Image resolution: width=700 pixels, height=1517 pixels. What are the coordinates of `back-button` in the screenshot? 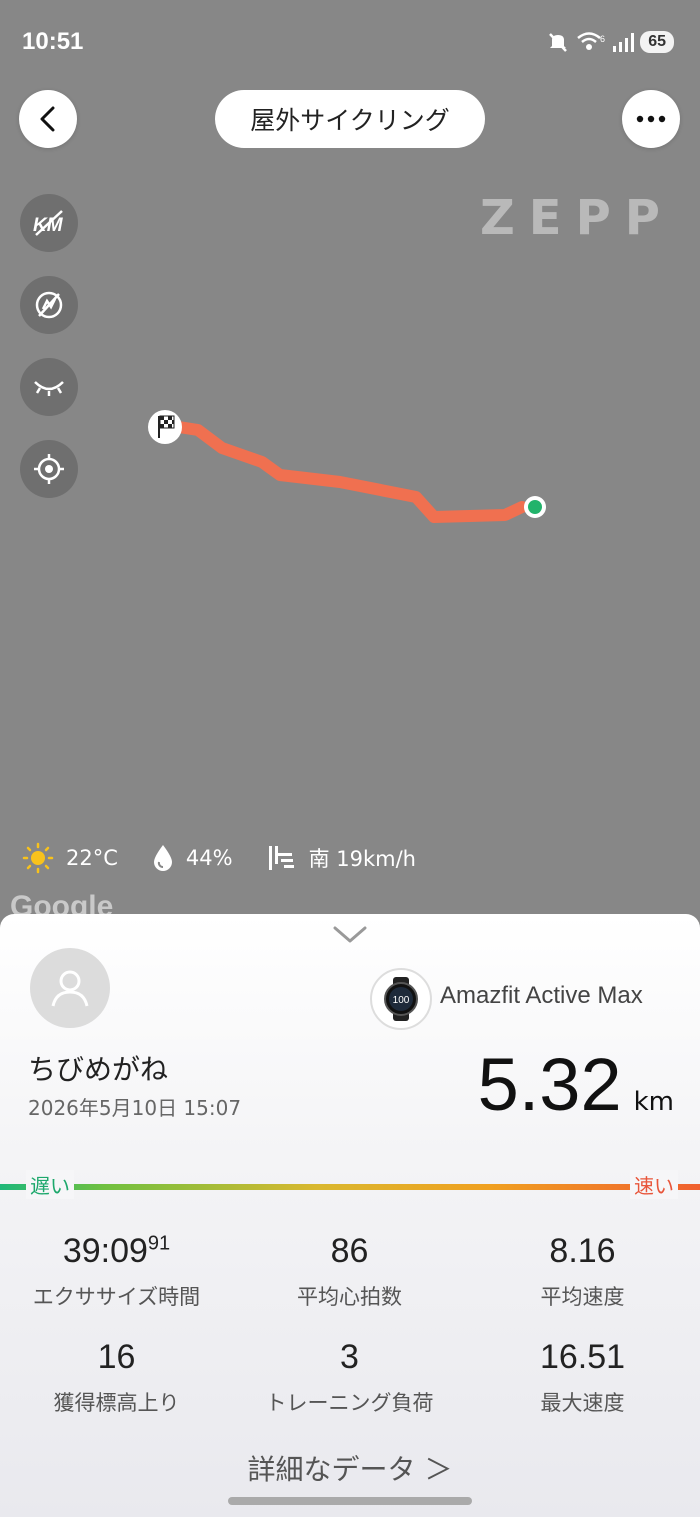 It's located at (48, 119).